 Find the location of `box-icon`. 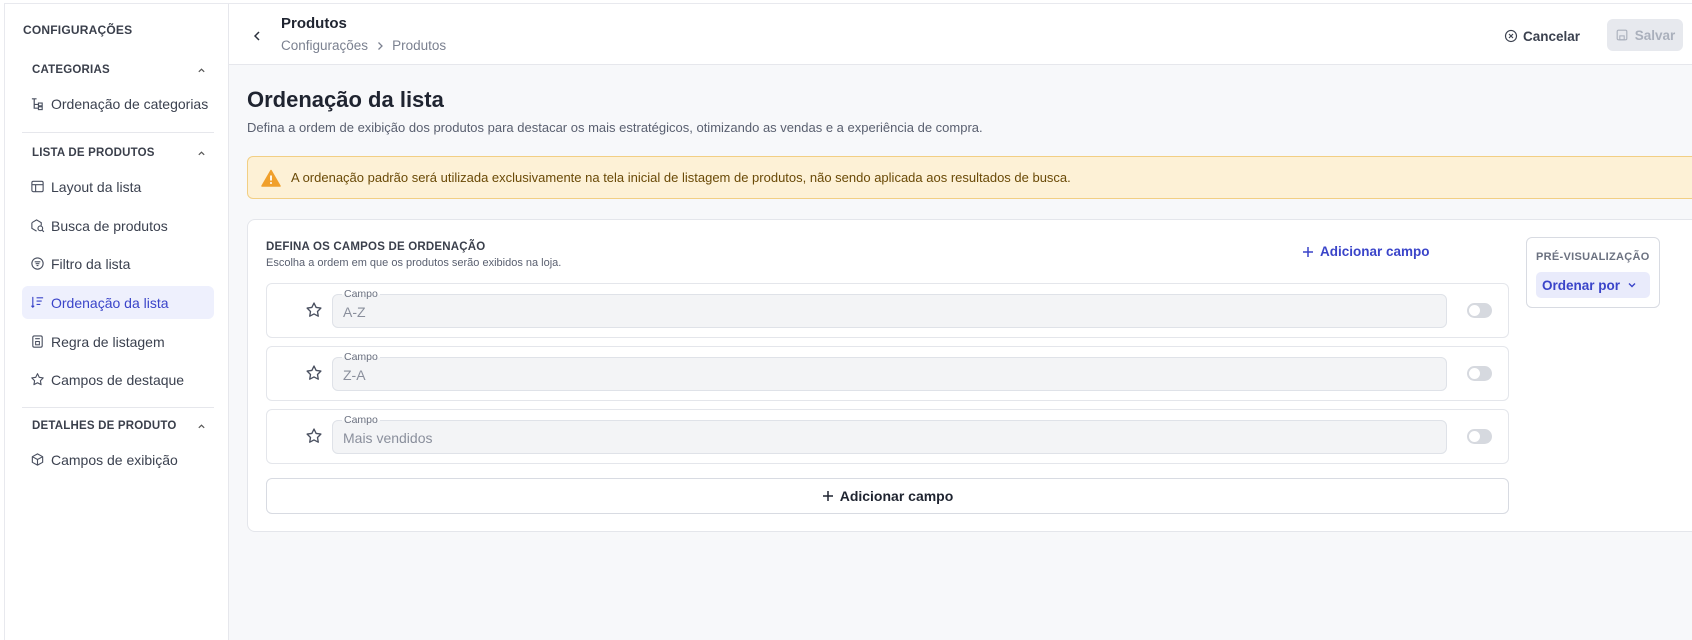

box-icon is located at coordinates (37, 459).